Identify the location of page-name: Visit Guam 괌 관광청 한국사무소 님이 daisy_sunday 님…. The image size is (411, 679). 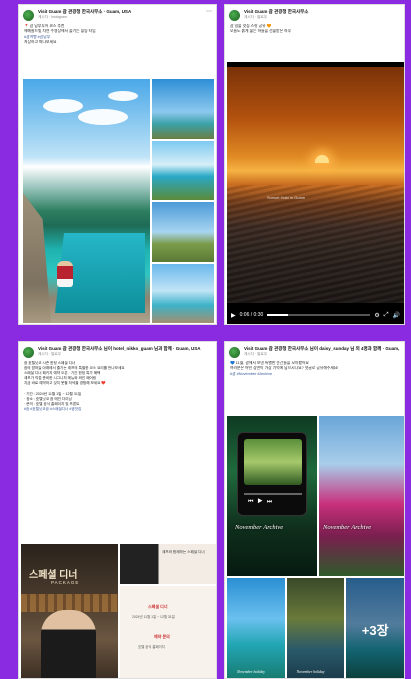
(322, 349).